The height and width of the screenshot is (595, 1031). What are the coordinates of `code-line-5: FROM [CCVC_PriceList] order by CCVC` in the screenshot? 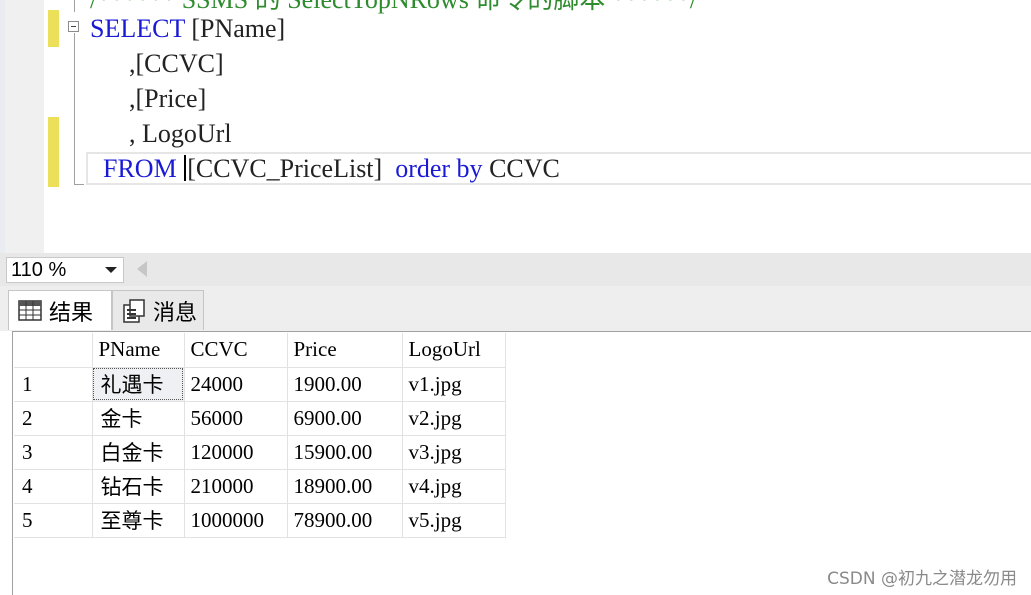 It's located at (325, 168).